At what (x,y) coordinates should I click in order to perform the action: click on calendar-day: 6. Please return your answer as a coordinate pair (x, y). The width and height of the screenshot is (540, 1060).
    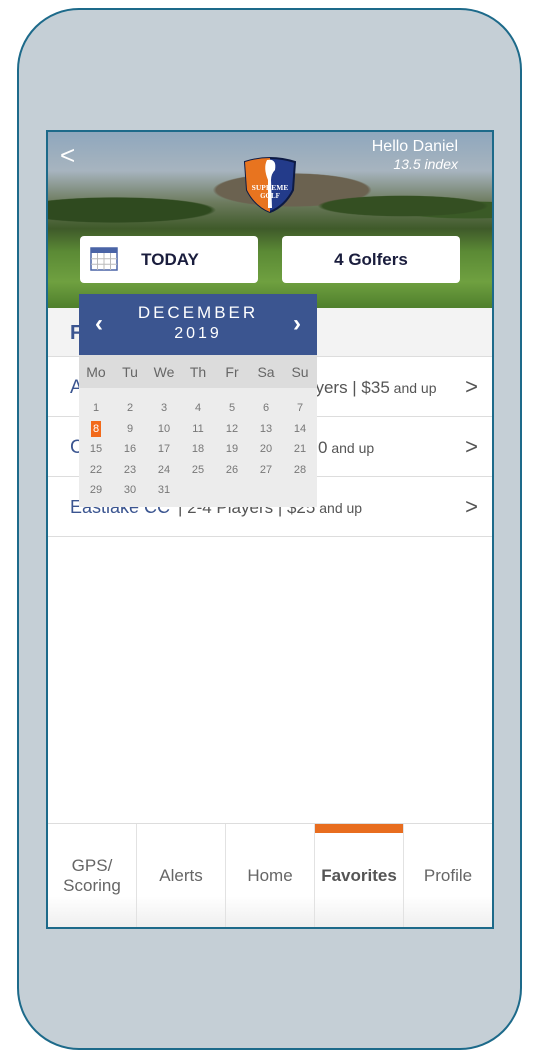
    Looking at the image, I should click on (266, 408).